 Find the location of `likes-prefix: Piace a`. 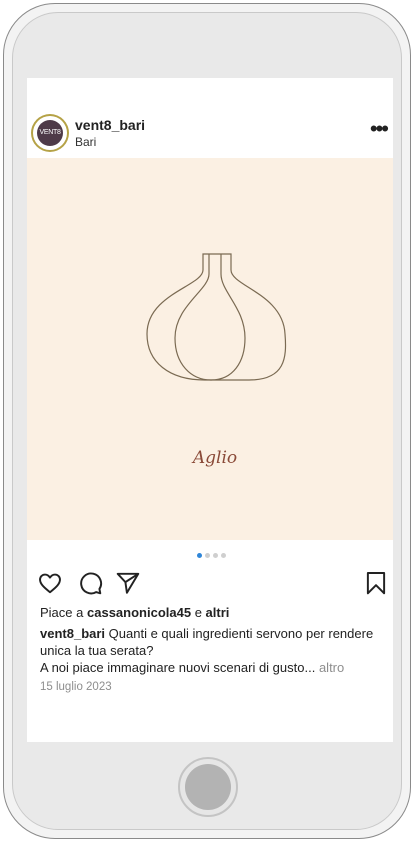

likes-prefix: Piace a is located at coordinates (62, 612).